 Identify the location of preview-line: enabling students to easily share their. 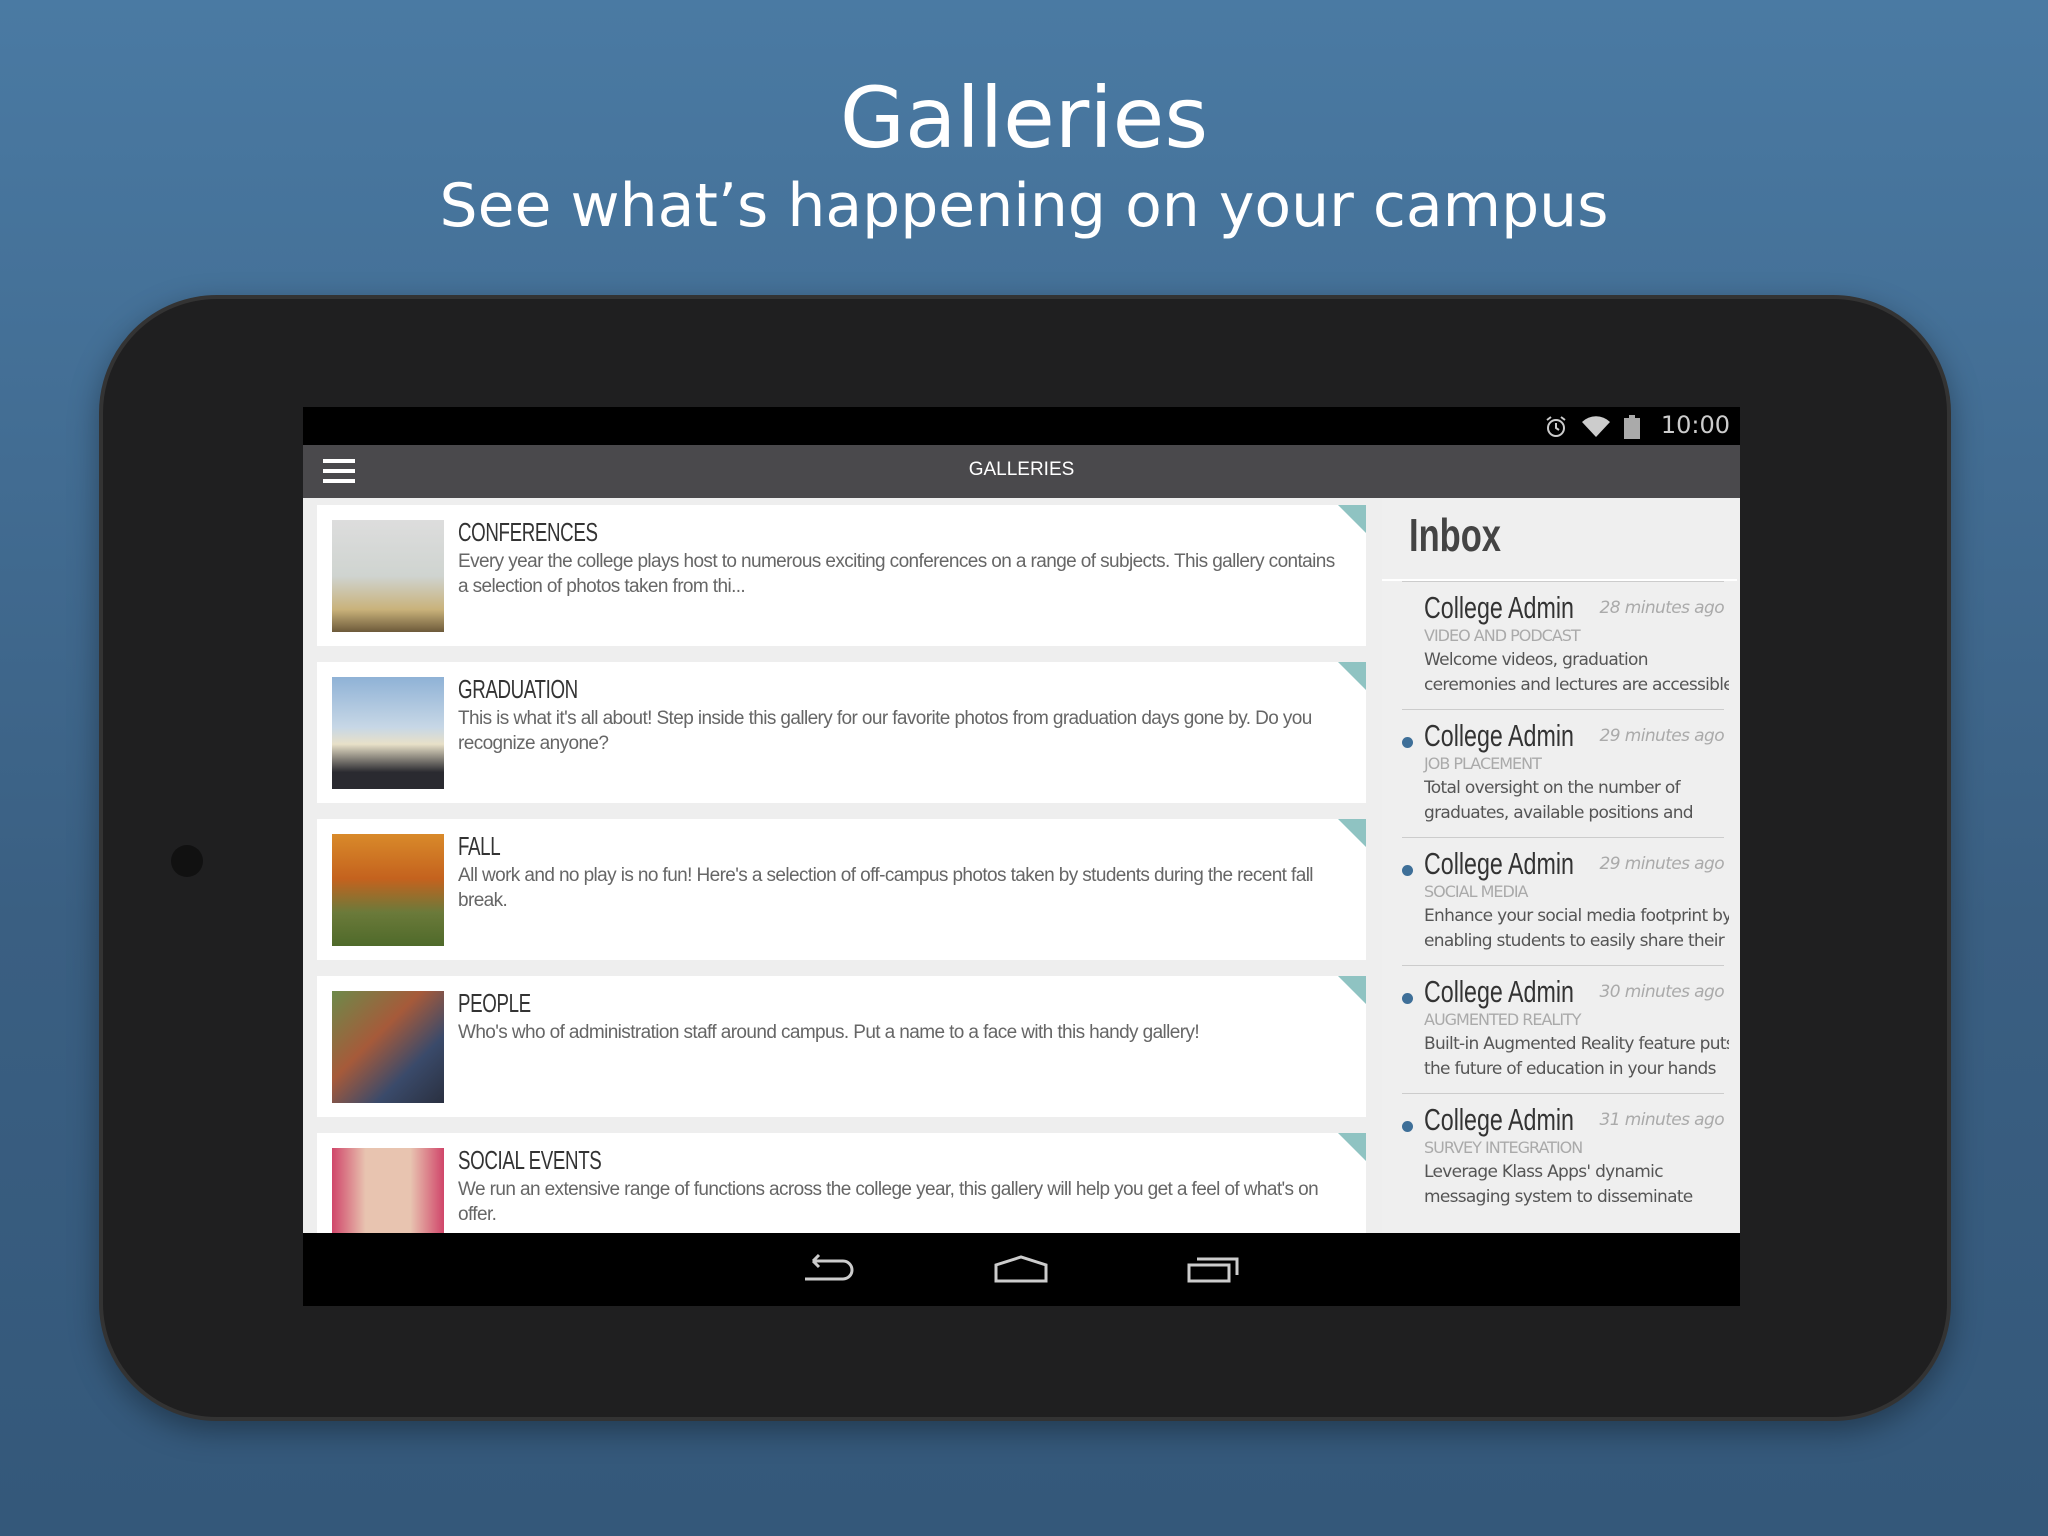
(1574, 941).